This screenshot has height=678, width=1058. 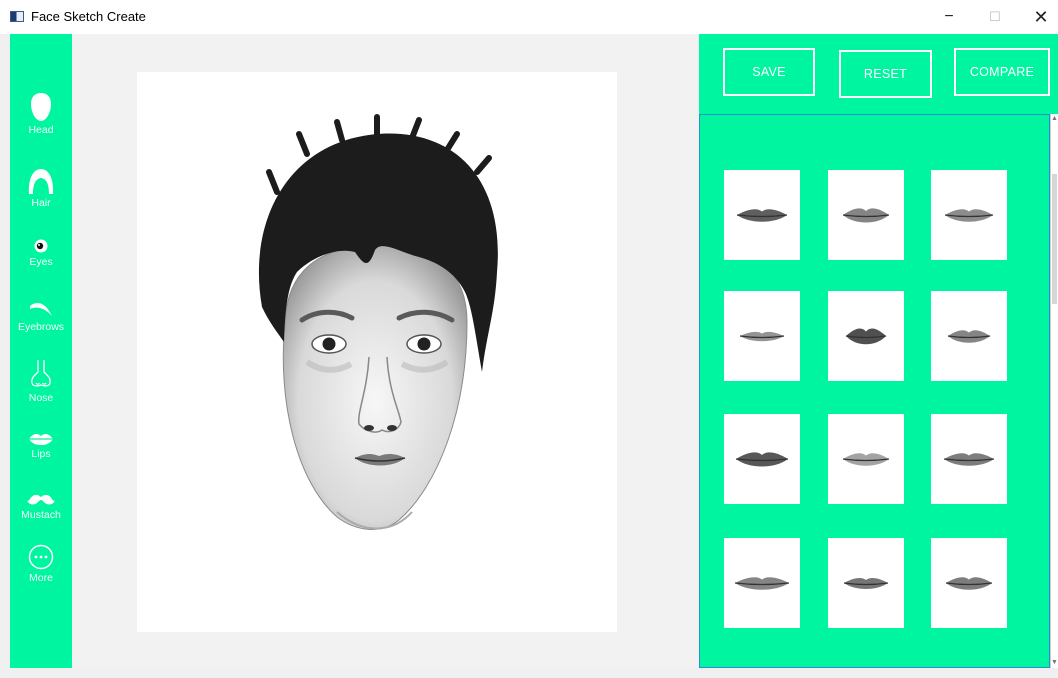 What do you see at coordinates (41, 327) in the screenshot?
I see `sidebar-item-label: Eyebrows` at bounding box center [41, 327].